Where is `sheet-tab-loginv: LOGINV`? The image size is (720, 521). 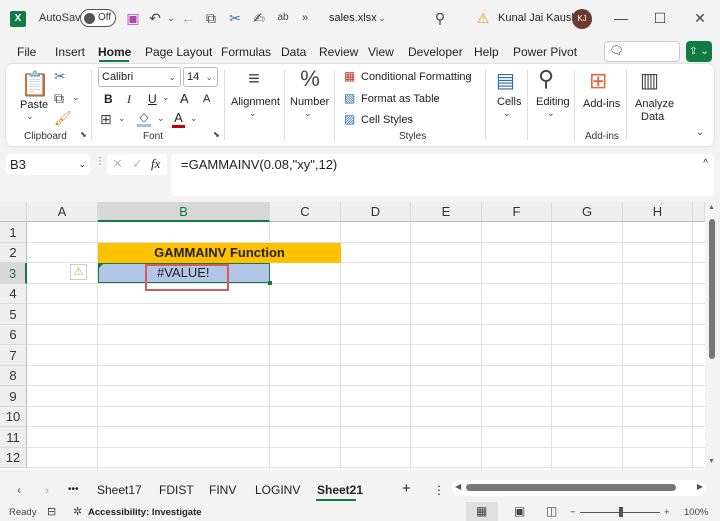
sheet-tab-loginv: LOGINV is located at coordinates (277, 490).